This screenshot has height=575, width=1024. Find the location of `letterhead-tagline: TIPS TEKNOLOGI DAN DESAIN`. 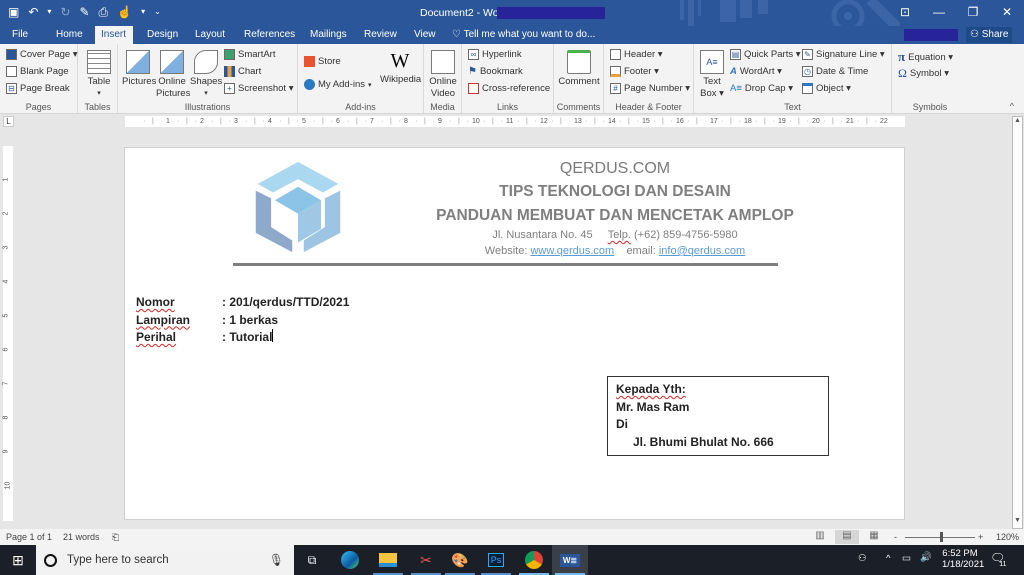

letterhead-tagline: TIPS TEKNOLOGI DAN DESAIN is located at coordinates (615, 191).